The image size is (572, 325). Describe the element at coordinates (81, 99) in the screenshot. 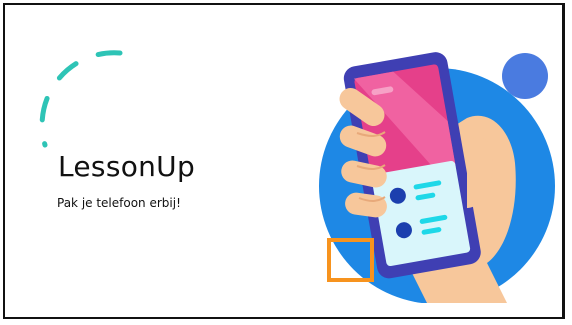

I see `dashed-arc-decoration` at that location.